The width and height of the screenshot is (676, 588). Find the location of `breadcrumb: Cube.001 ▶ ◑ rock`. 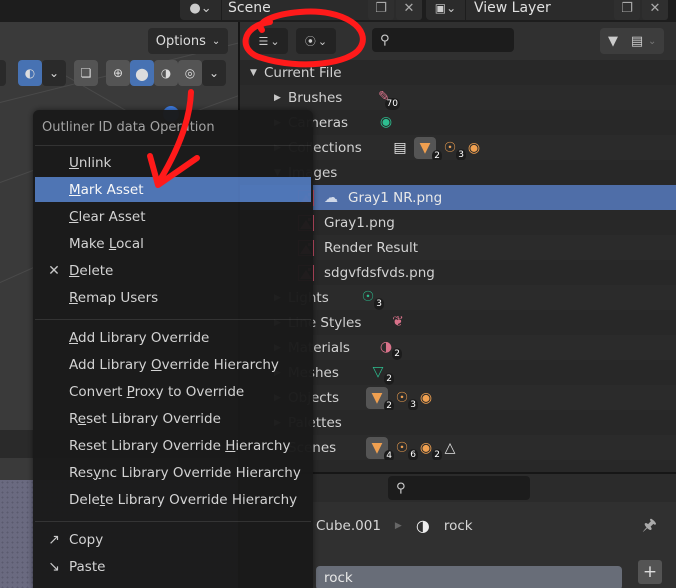

breadcrumb: Cube.001 ▶ ◑ rock is located at coordinates (394, 525).